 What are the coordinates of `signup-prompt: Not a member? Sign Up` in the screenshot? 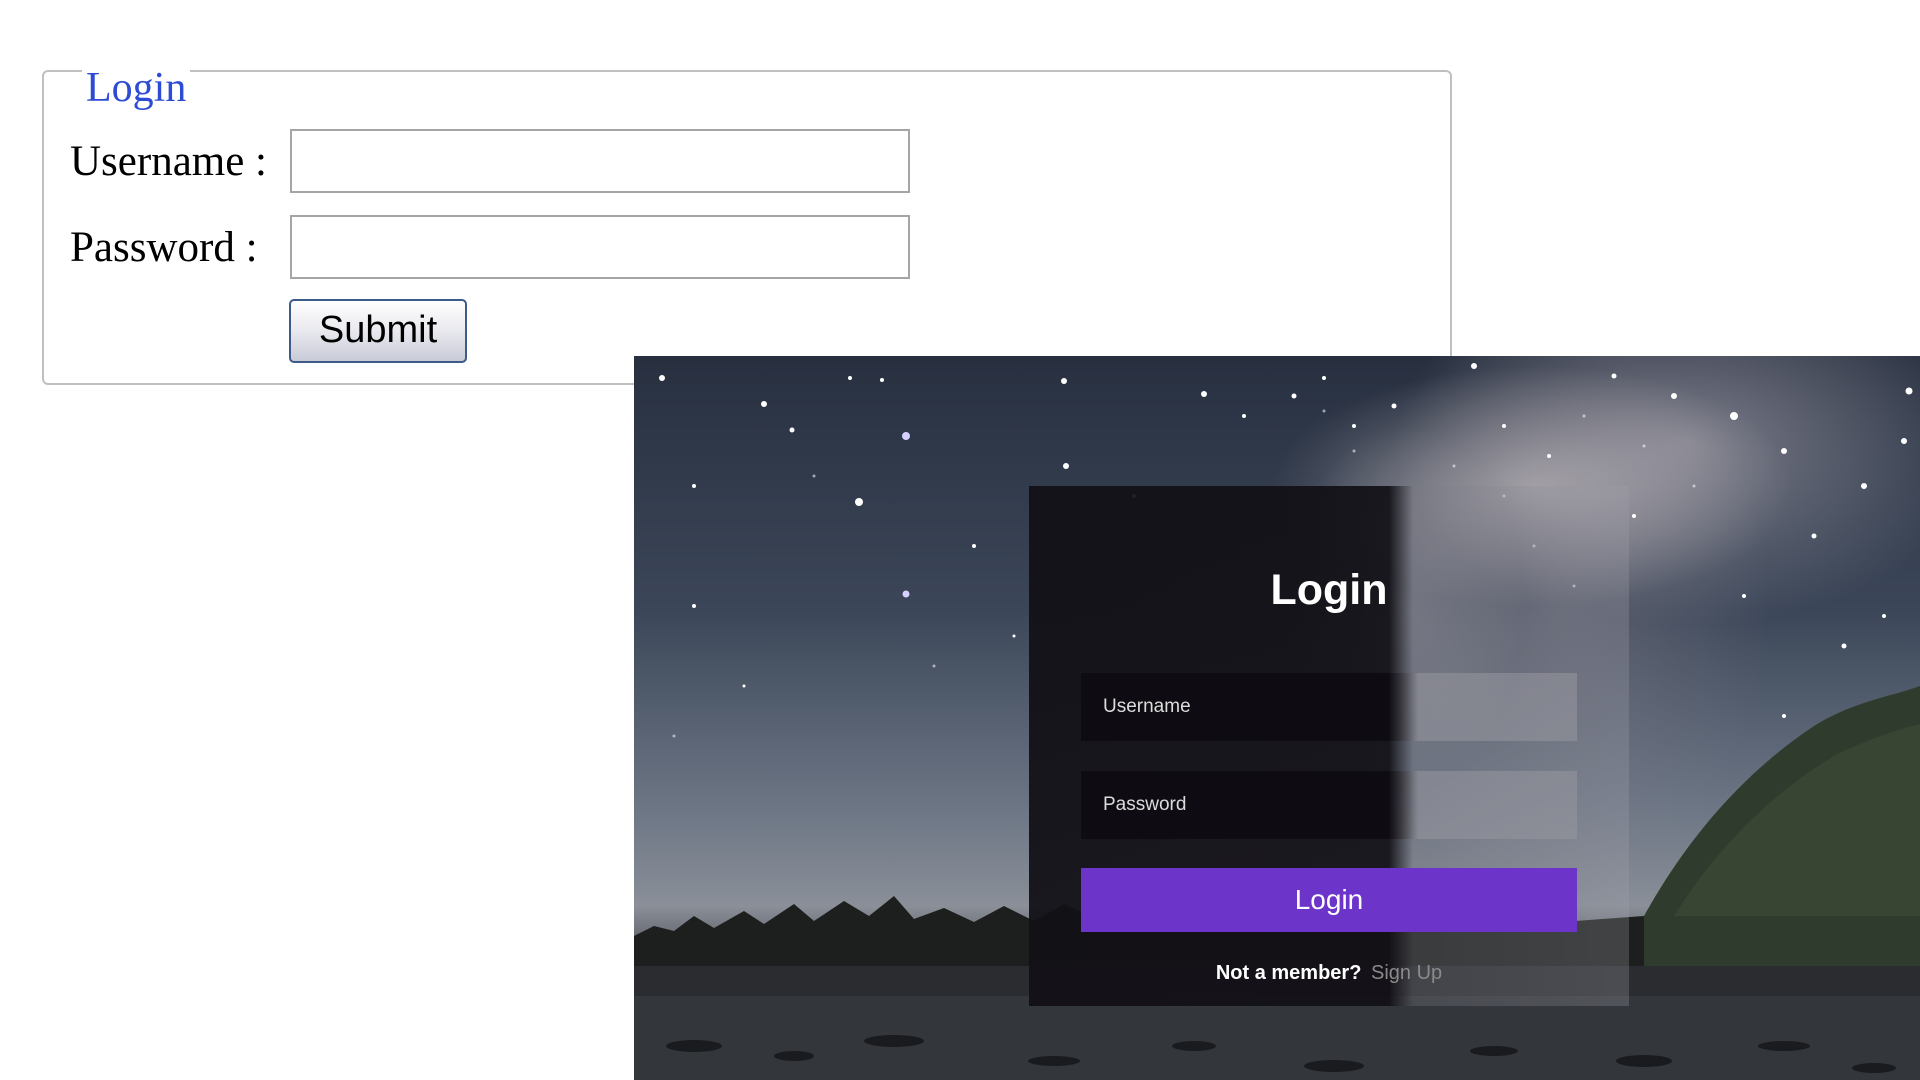 It's located at (1329, 973).